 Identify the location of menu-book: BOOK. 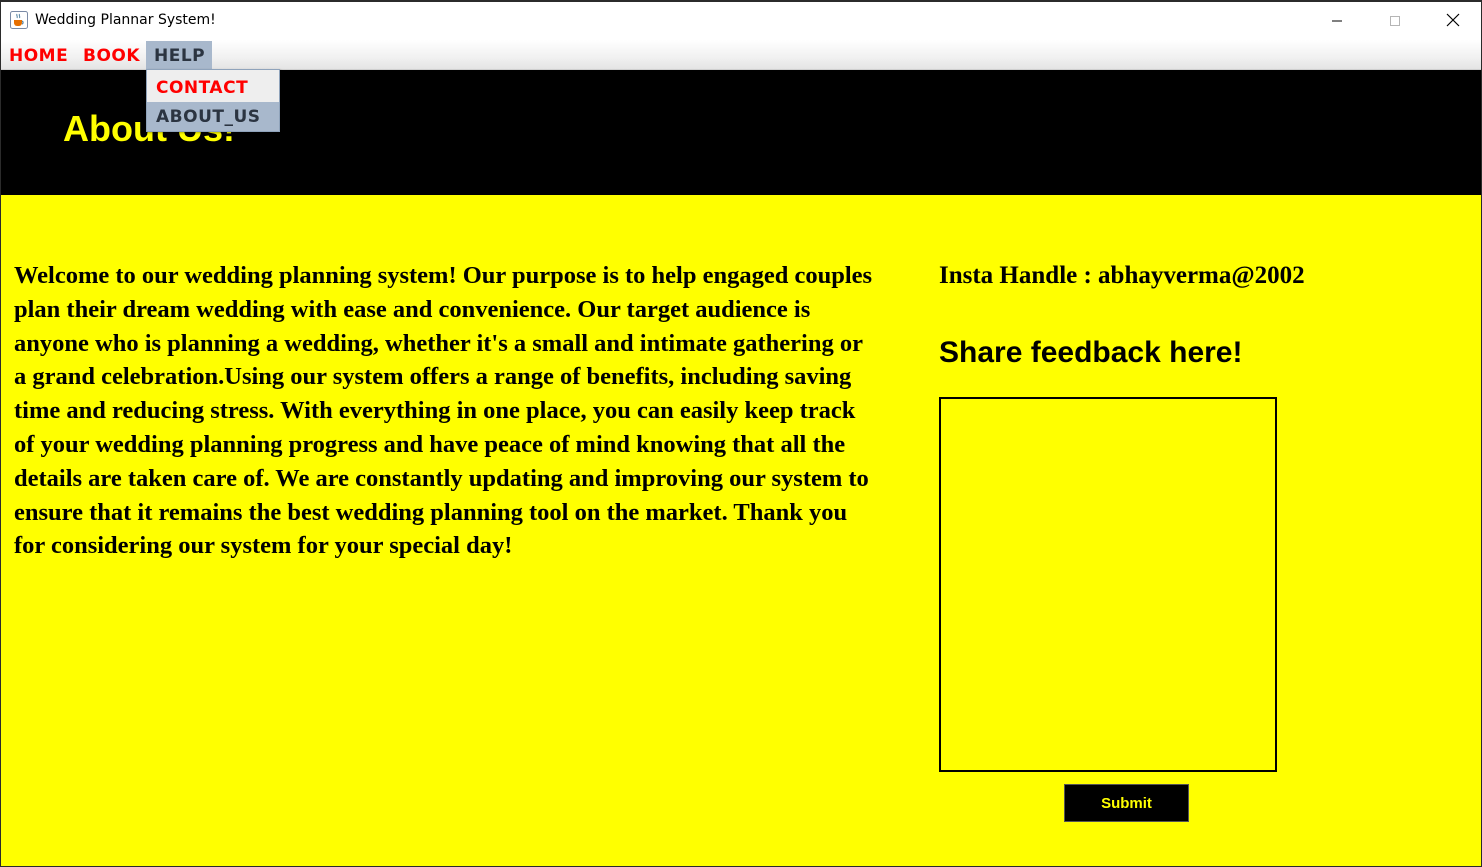
(111, 55).